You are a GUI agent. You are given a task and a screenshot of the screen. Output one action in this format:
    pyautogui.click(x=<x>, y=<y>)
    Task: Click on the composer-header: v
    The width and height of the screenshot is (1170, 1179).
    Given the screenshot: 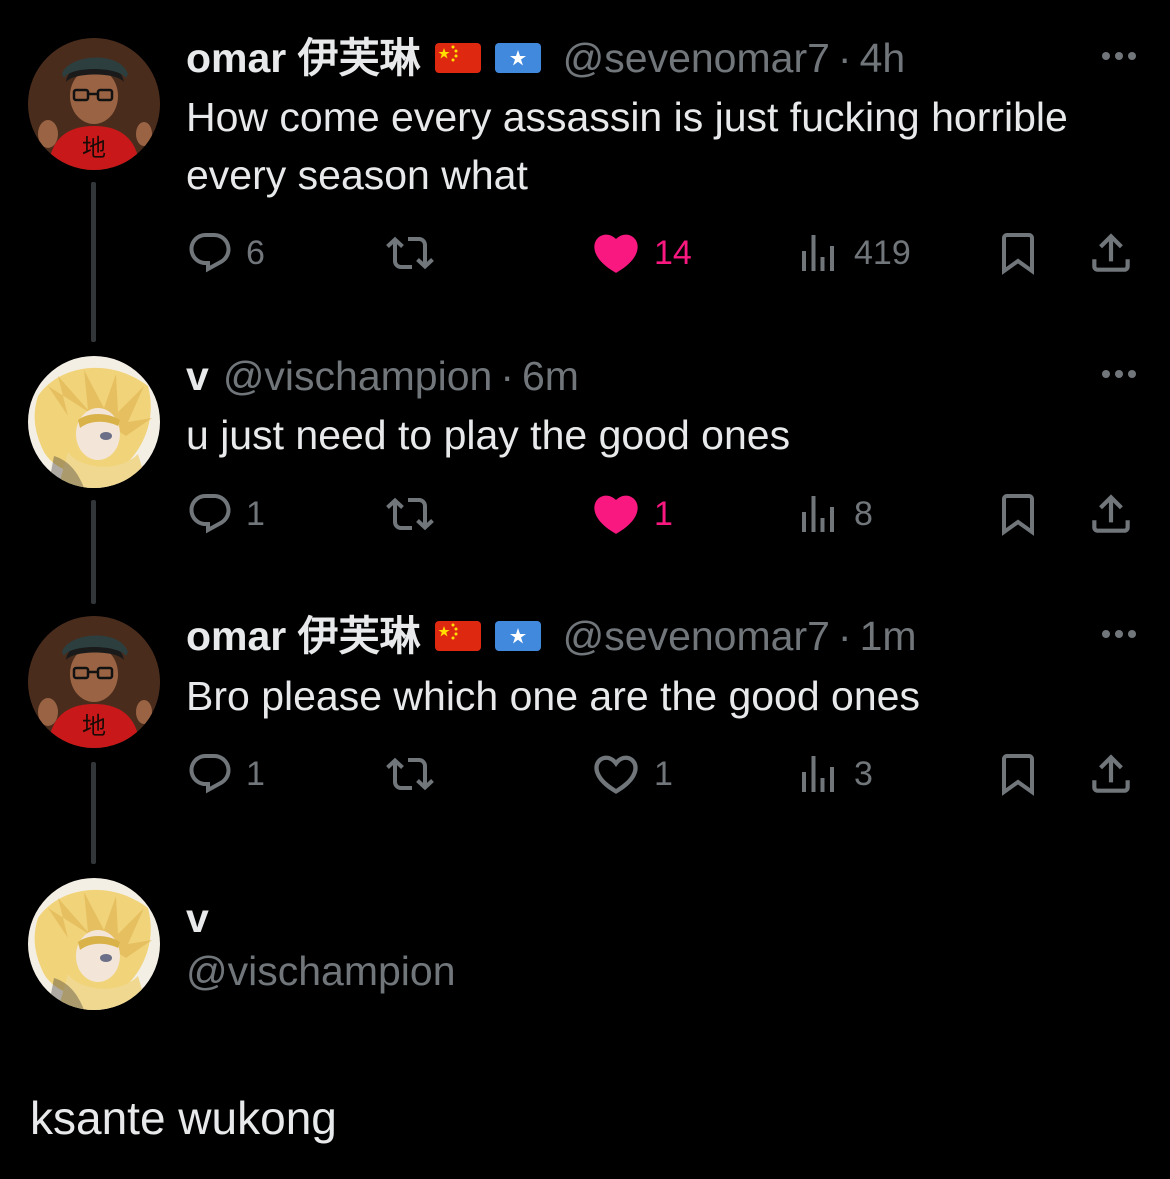 What is the action you would take?
    pyautogui.click(x=197, y=918)
    